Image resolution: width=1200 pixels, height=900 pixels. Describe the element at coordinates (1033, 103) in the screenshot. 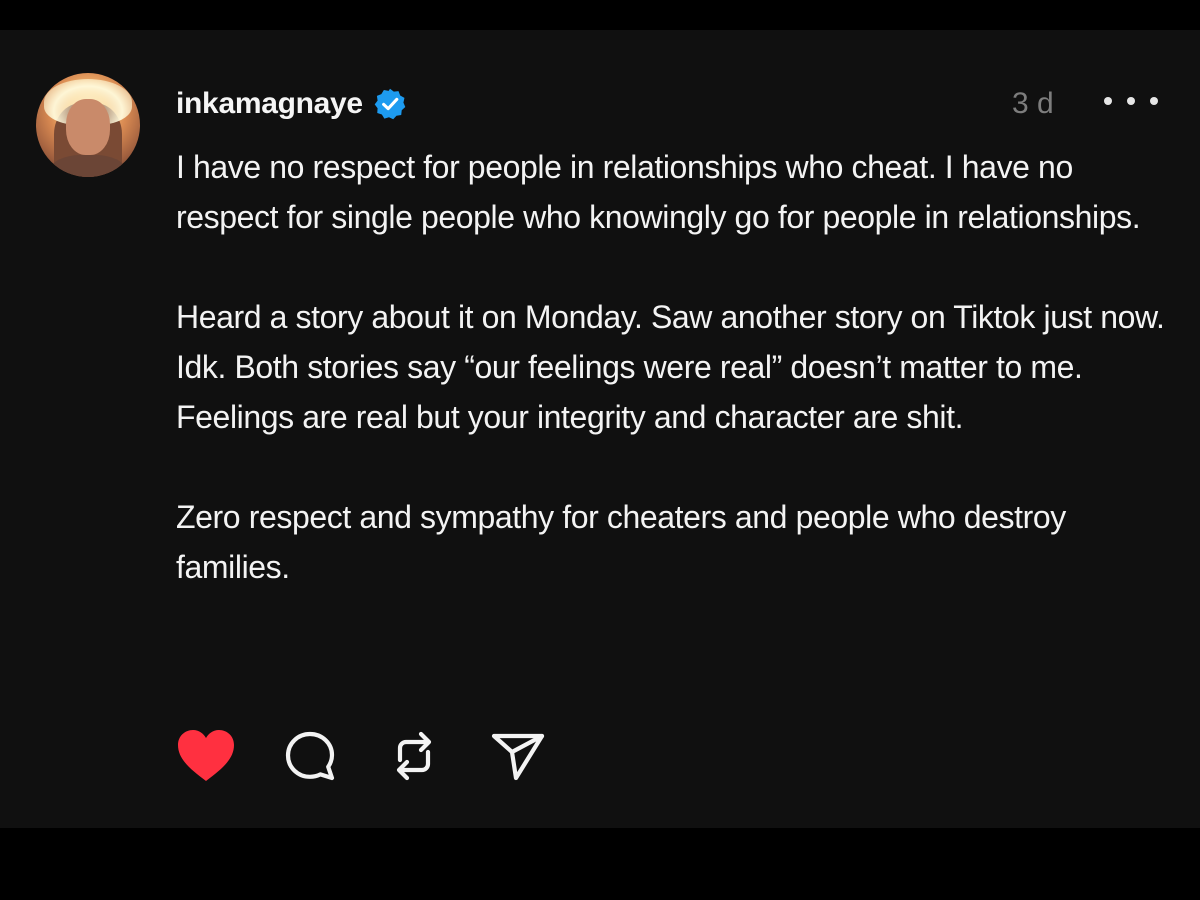

I see `post-timestamp: 3 d` at that location.